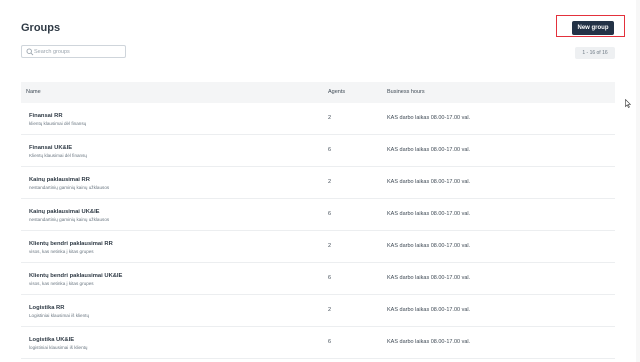 This screenshot has height=362, width=640. I want to click on group-description: Logistiniai klausimai iš klientų, so click(59, 315).